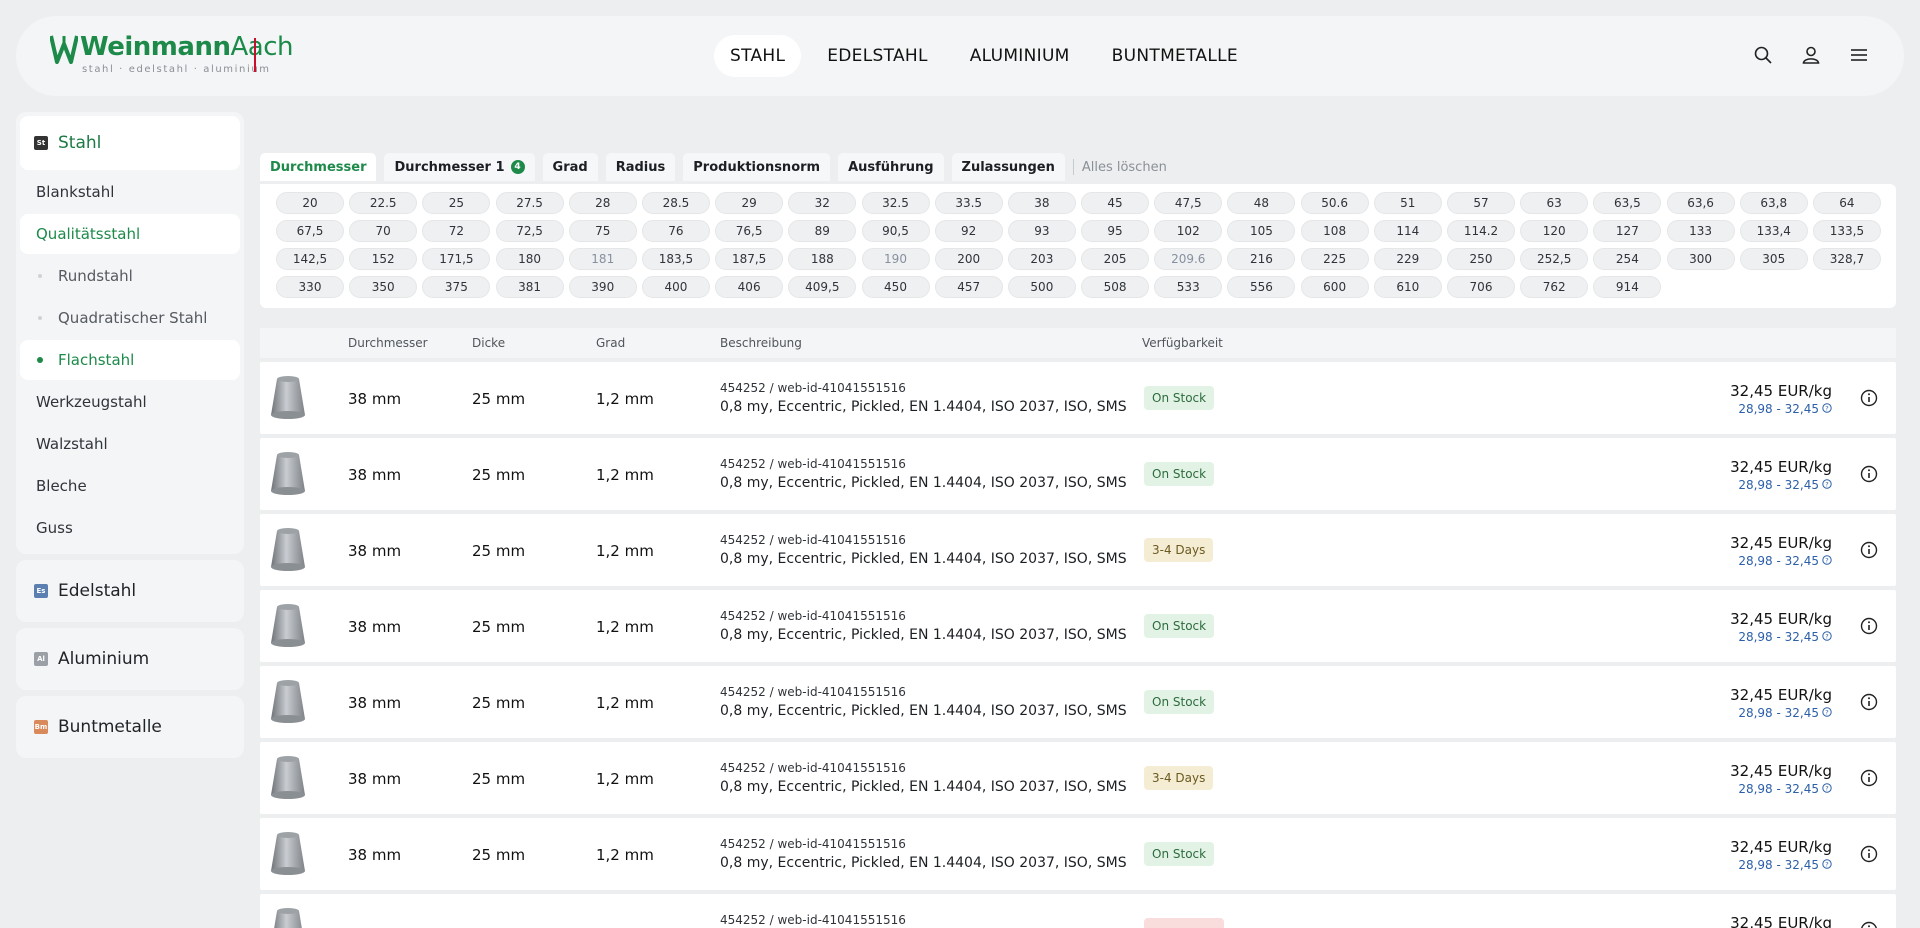 This screenshot has height=928, width=1920. Describe the element at coordinates (459, 167) in the screenshot. I see `tab-durchmesser-1: Durchmesser 1 4` at that location.